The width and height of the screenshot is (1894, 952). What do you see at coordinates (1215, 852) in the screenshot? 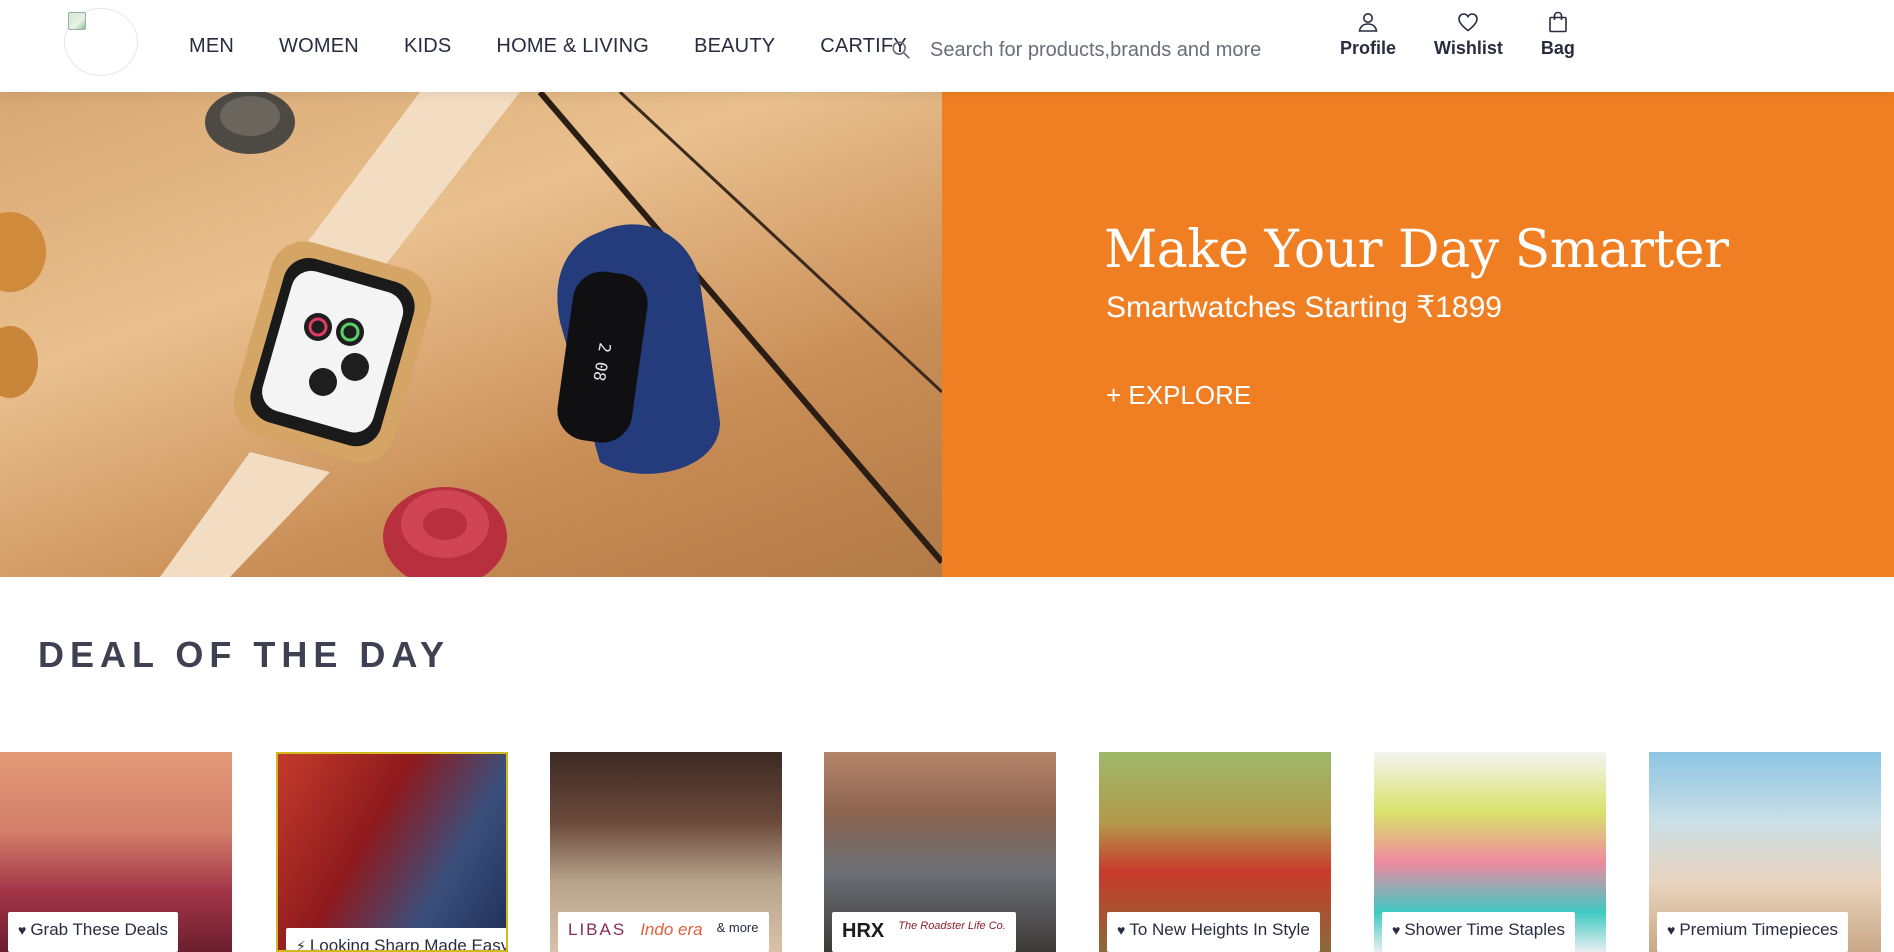
I see `deal-card: ♥ To New Heights In Style` at bounding box center [1215, 852].